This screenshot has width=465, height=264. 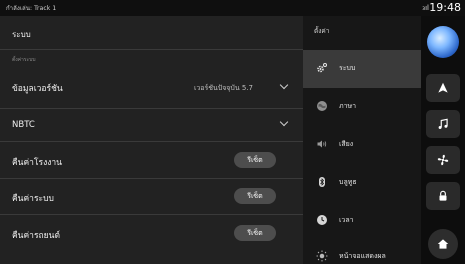 What do you see at coordinates (347, 68) in the screenshot?
I see `menu-item-label: ระบบ` at bounding box center [347, 68].